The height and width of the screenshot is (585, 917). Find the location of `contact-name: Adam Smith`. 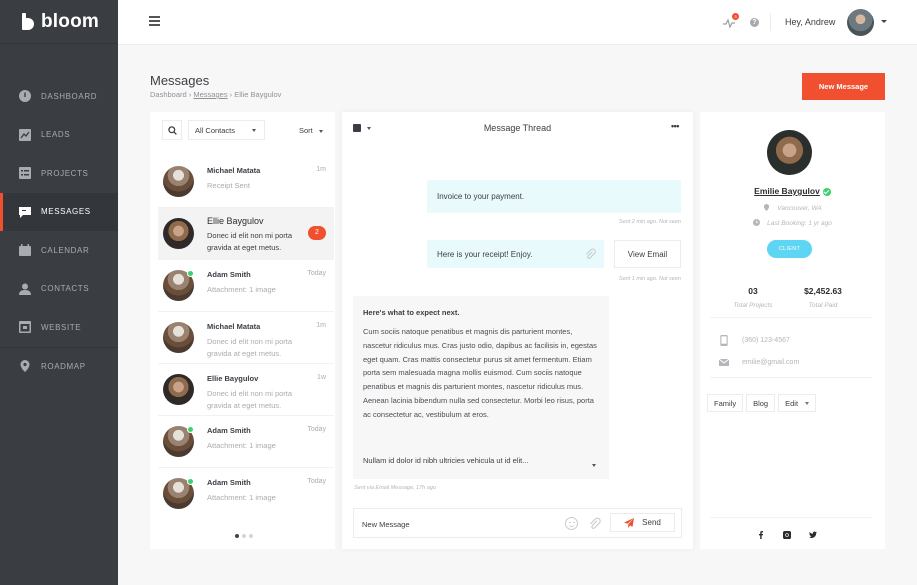

contact-name: Adam Smith is located at coordinates (229, 274).